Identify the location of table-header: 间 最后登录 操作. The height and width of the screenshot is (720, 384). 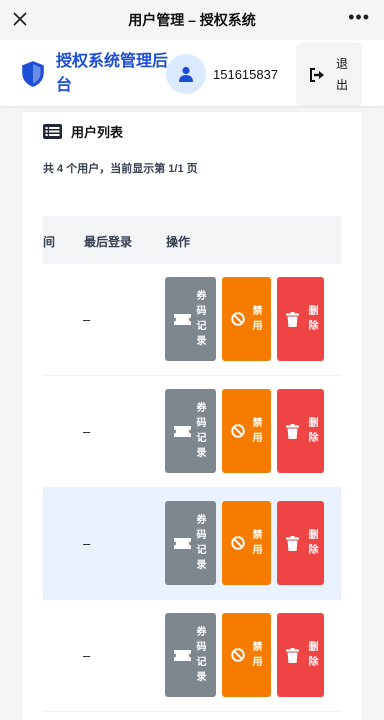
(192, 240).